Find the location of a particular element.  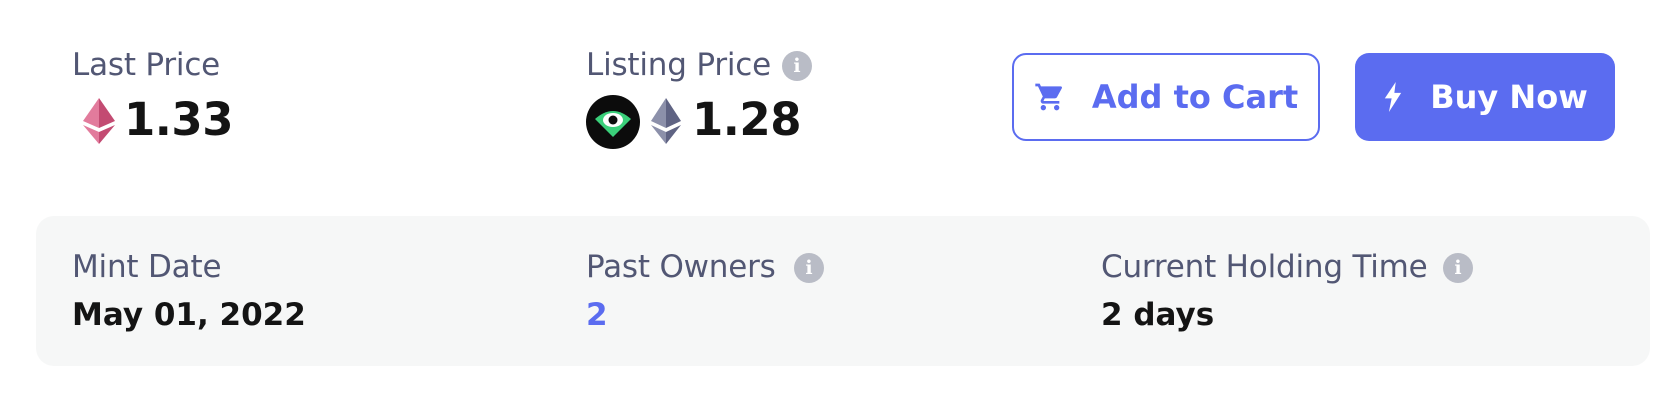

last-price-value: 1.33 is located at coordinates (179, 119).